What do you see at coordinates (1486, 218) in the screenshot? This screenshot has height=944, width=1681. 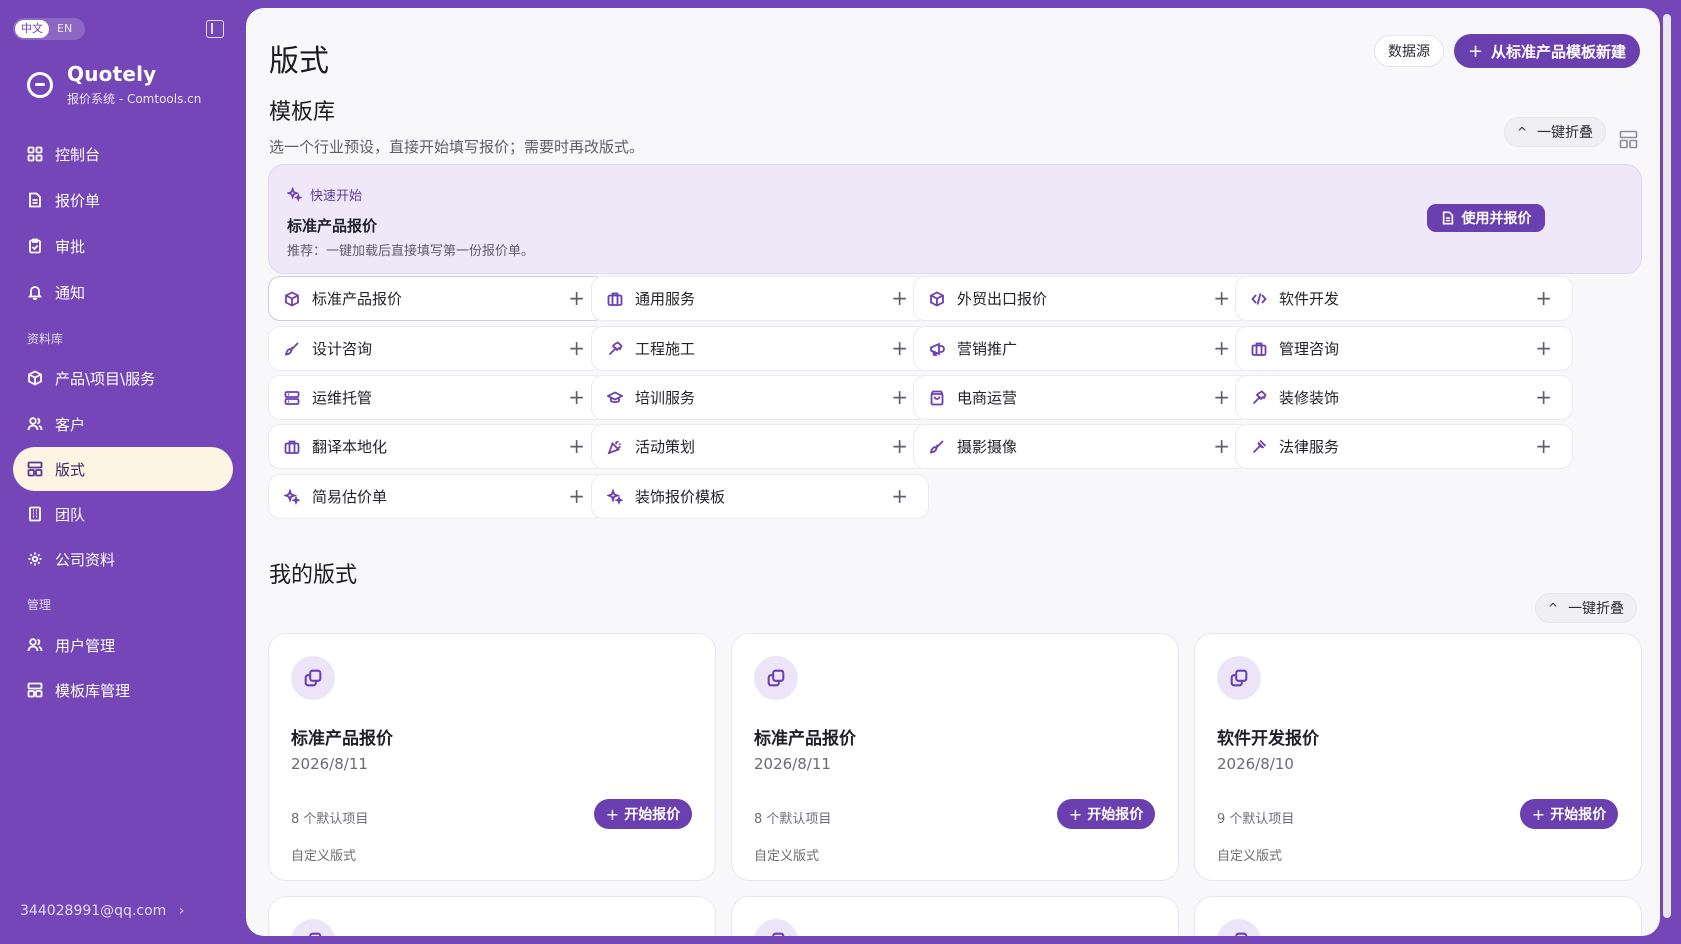 I see `use-and-quote-button: 使用并报价` at bounding box center [1486, 218].